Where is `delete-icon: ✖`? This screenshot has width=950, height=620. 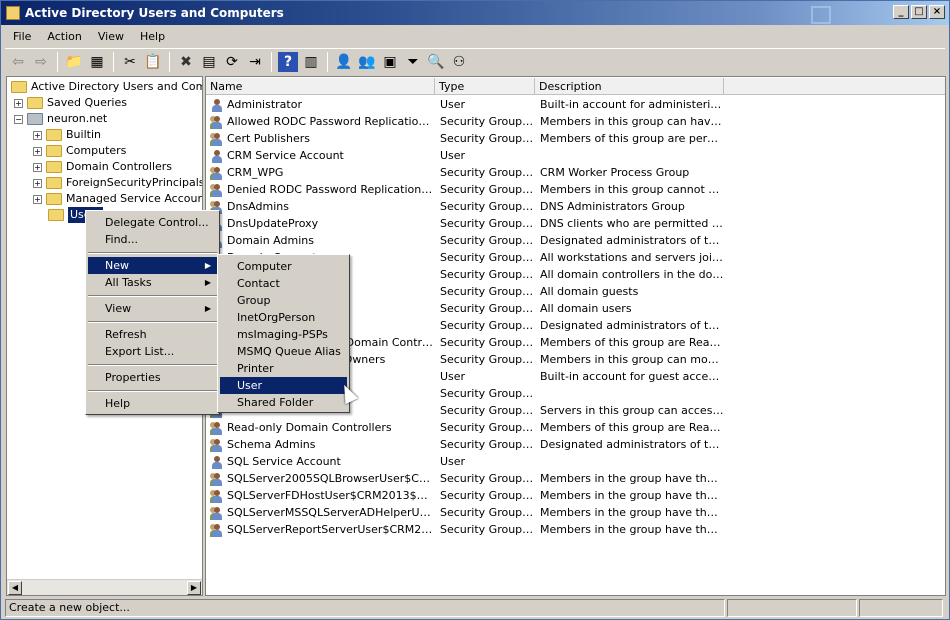
delete-icon: ✖ is located at coordinates (186, 62).